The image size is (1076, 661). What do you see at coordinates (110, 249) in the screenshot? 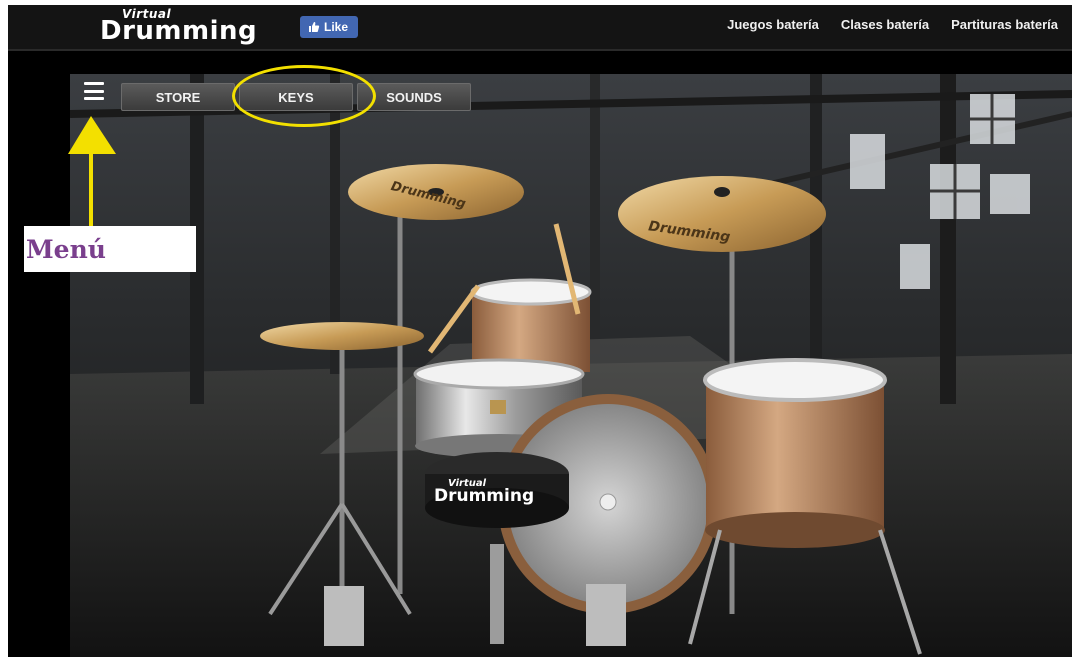
I see `menu-annotation-label: Menú` at bounding box center [110, 249].